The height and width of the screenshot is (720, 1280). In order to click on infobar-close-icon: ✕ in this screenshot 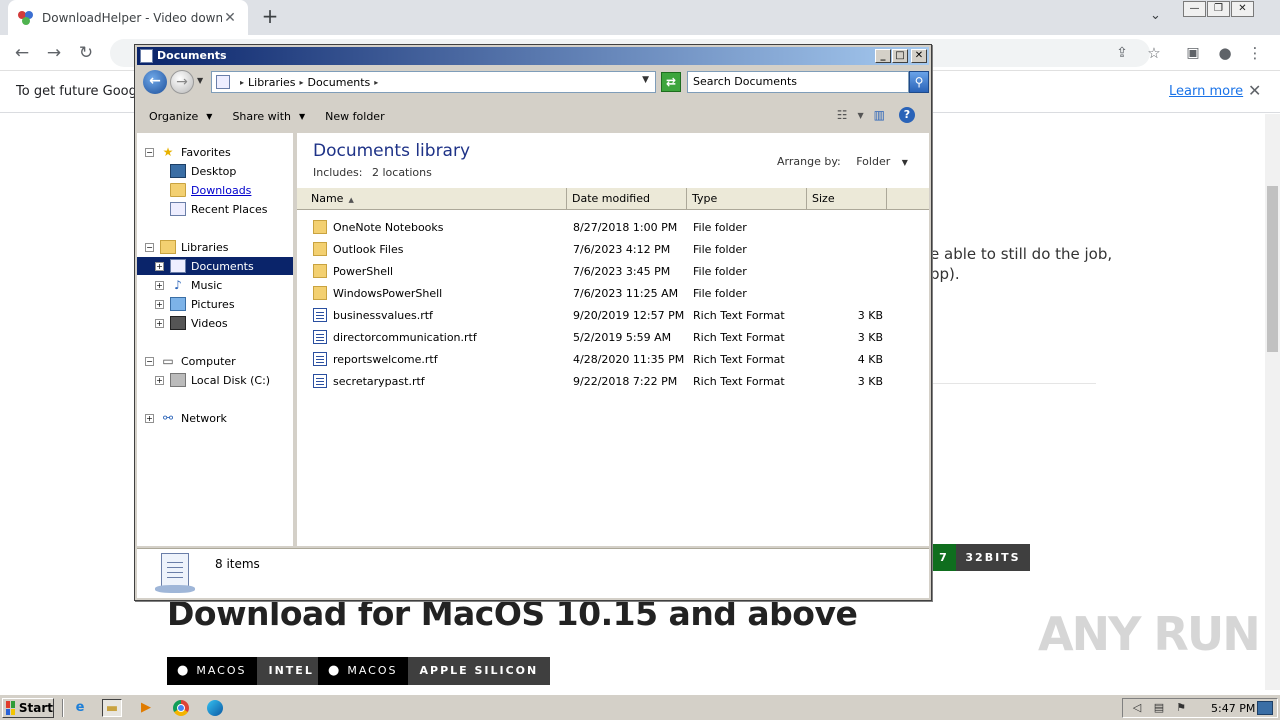, I will do `click(1254, 90)`.